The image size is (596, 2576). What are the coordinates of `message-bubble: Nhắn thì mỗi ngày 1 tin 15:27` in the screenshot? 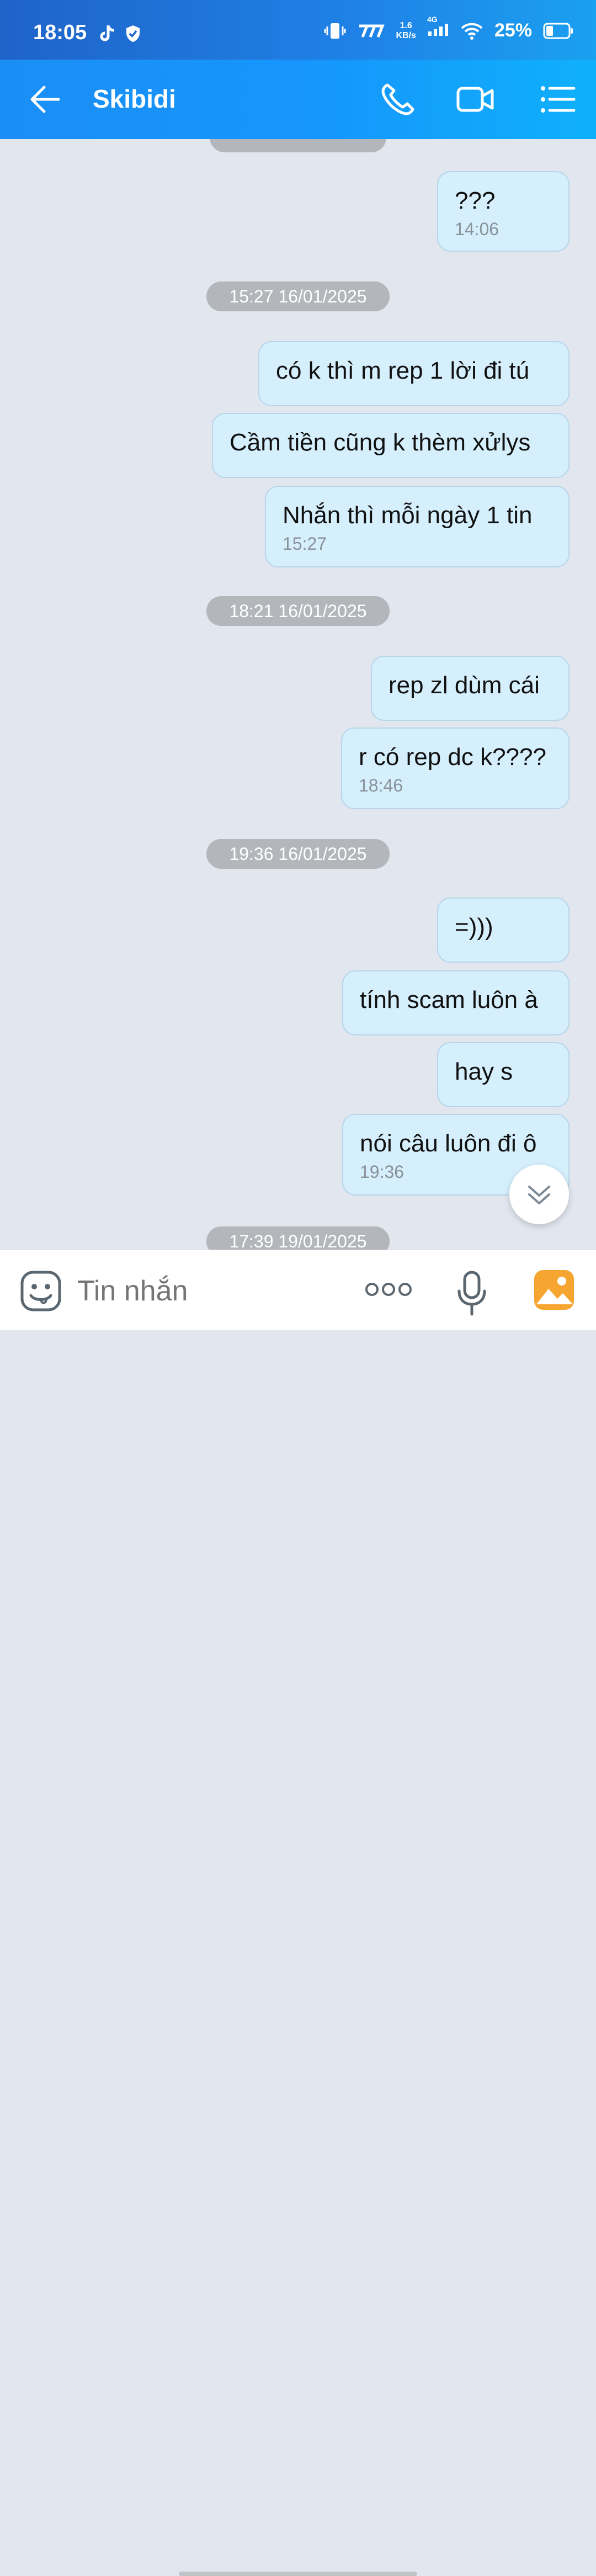 It's located at (417, 526).